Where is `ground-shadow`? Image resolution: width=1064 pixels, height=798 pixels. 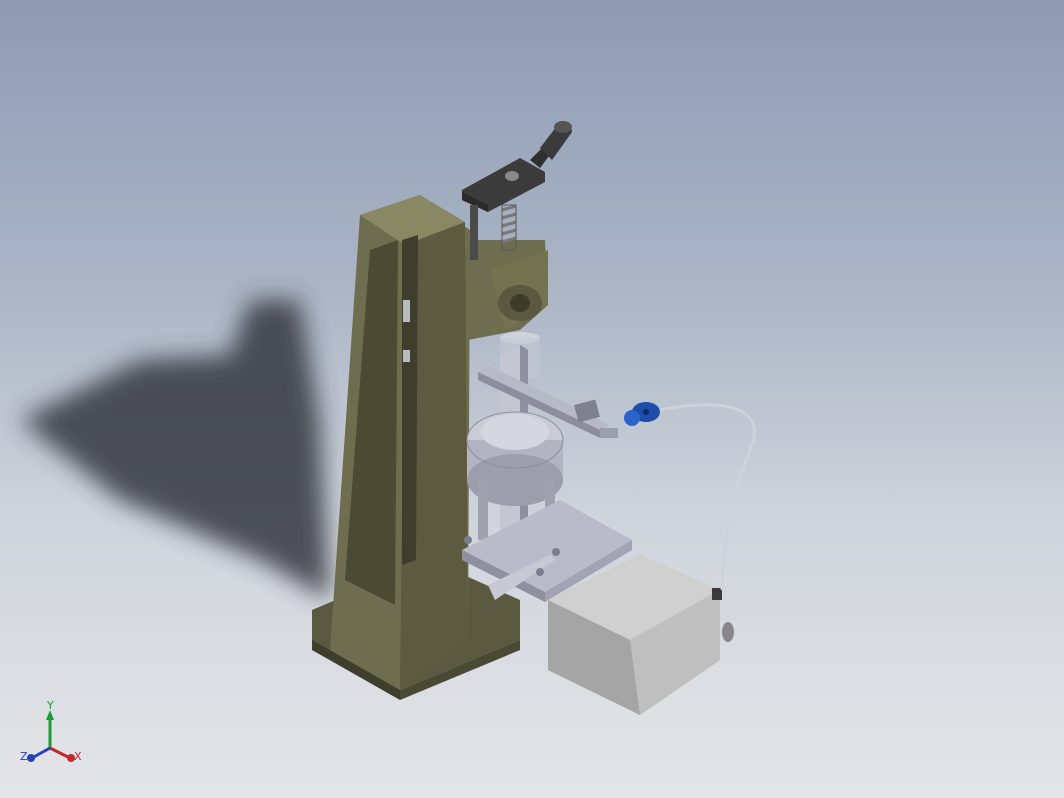
ground-shadow is located at coordinates (175, 450).